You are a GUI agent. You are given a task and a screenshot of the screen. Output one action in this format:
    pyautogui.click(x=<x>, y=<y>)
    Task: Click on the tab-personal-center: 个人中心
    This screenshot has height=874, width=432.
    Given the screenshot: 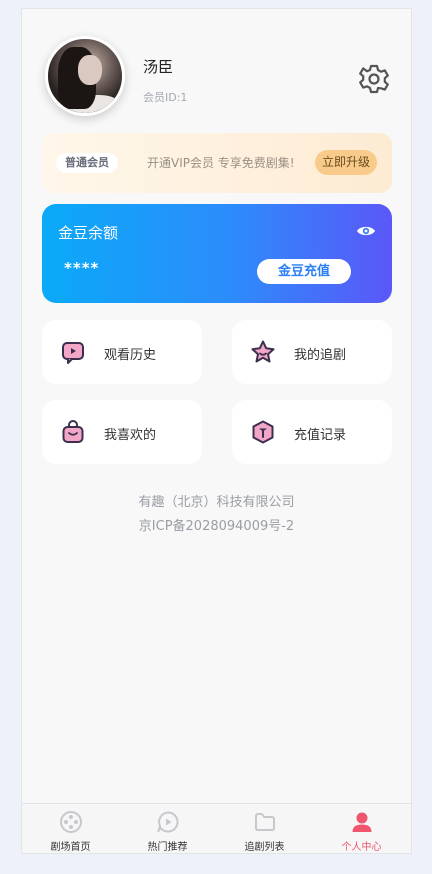 What is the action you would take?
    pyautogui.click(x=361, y=828)
    